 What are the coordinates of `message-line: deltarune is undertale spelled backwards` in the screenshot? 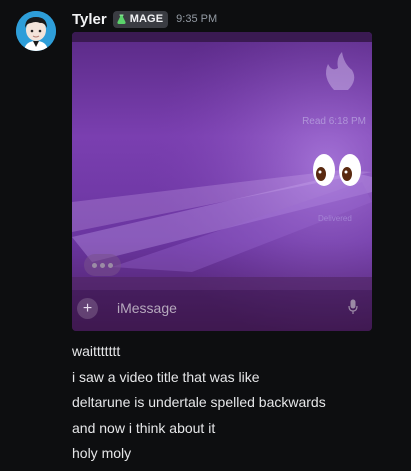 It's located at (199, 402).